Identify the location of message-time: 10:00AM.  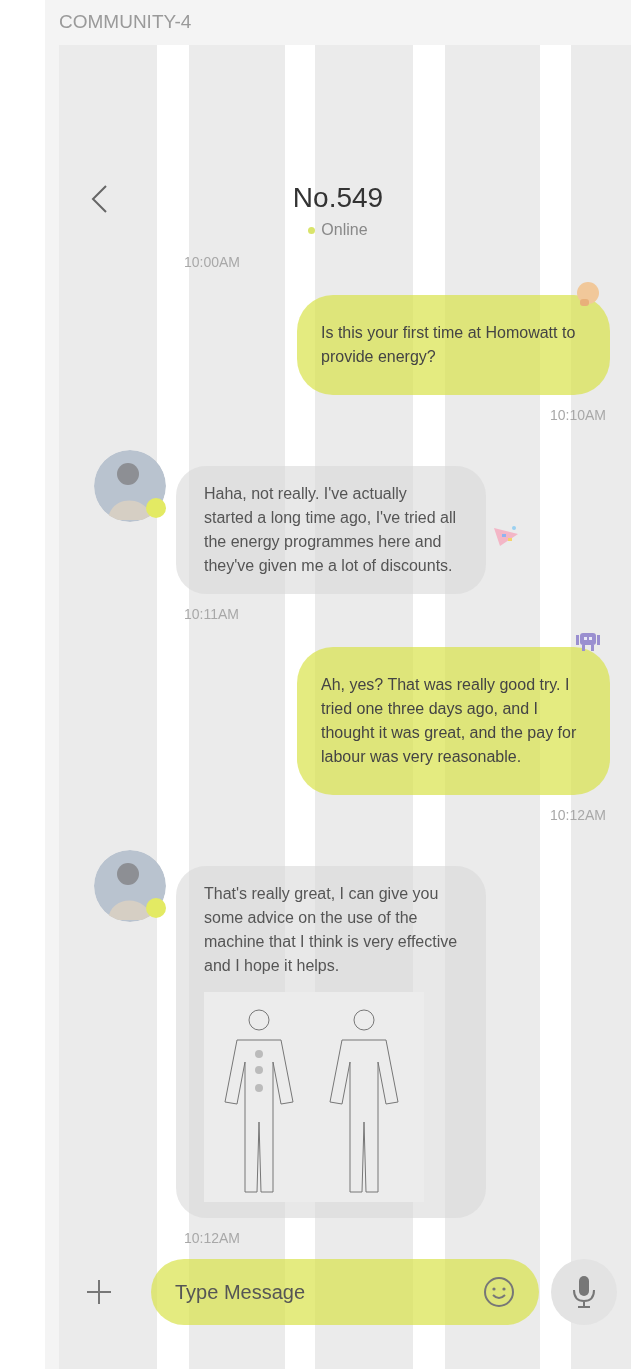
(212, 262).